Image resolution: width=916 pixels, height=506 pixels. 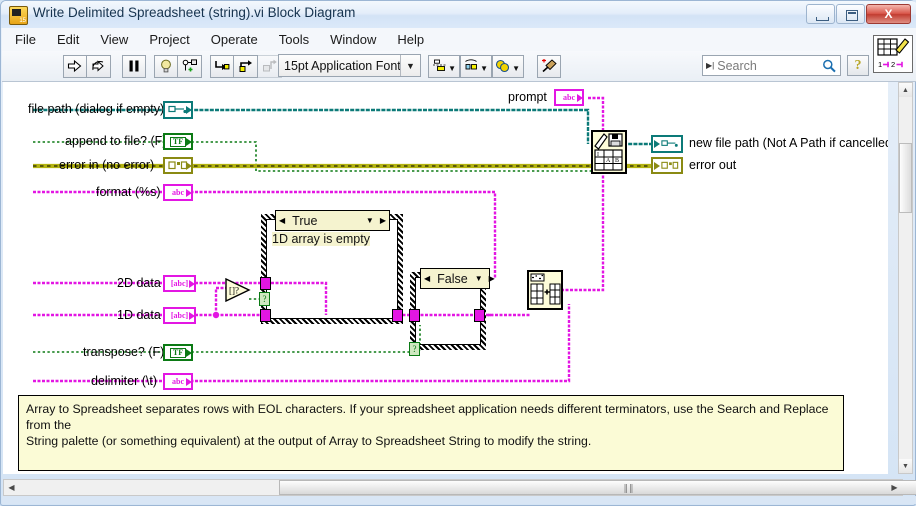 I want to click on status-bar, so click(x=459, y=500).